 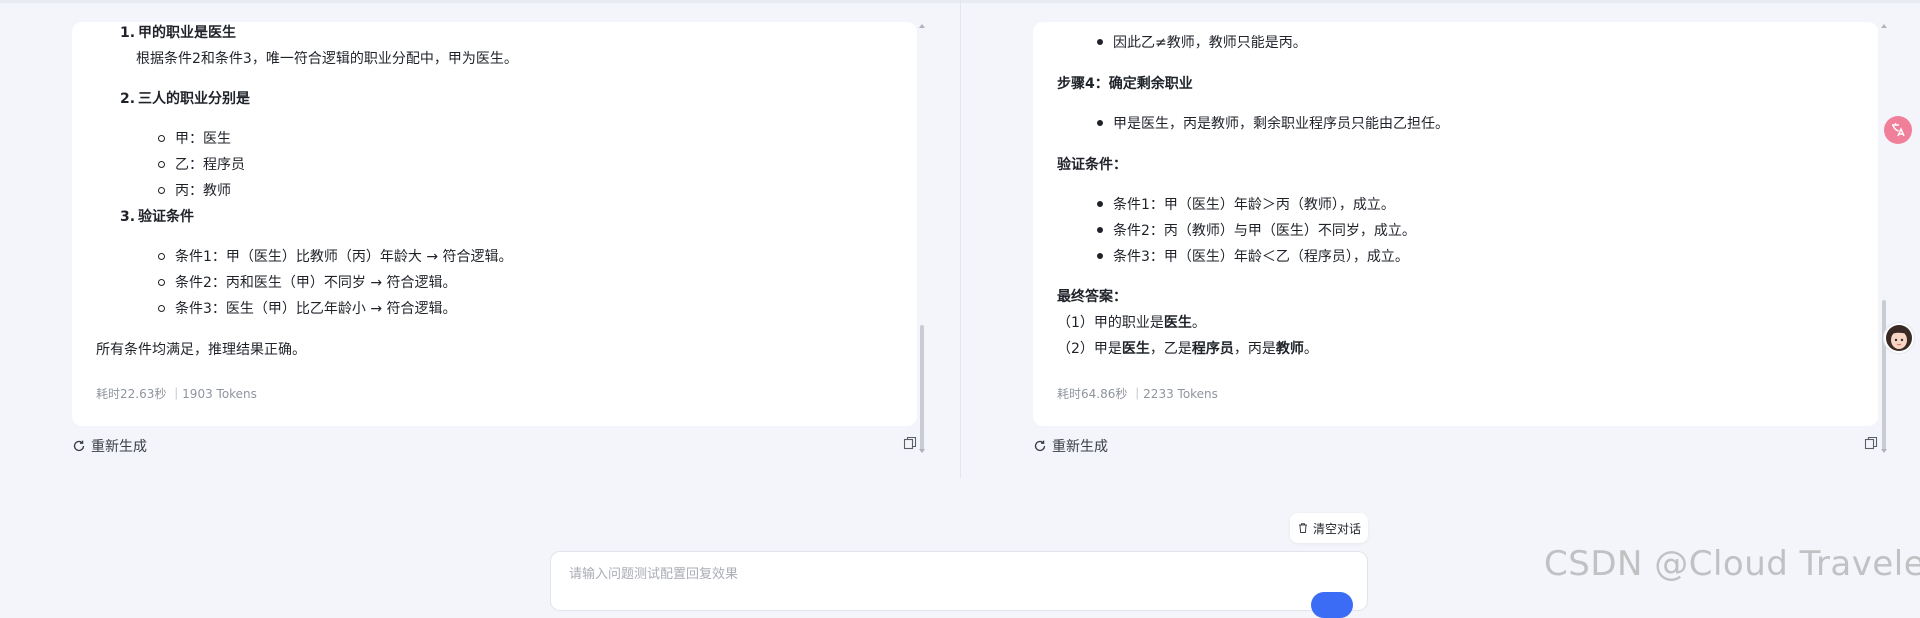 I want to click on right-regenerate-button: 重新生成, so click(x=1070, y=446).